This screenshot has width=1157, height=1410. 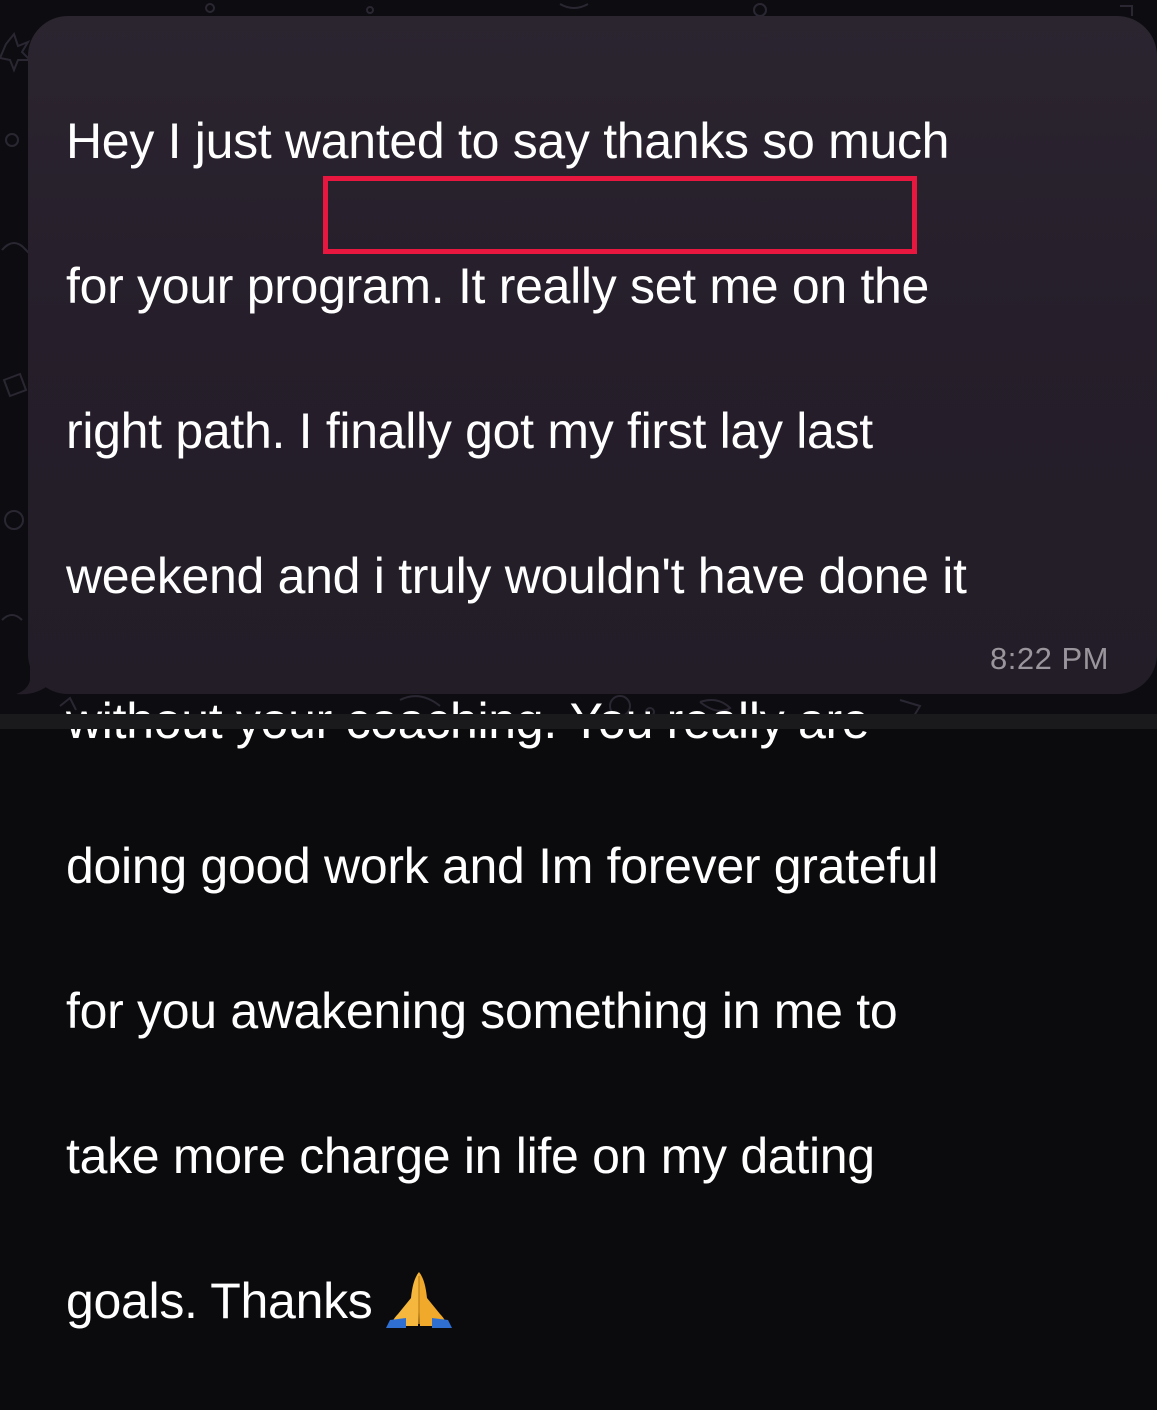 I want to click on bottom-bar, so click(x=578, y=721).